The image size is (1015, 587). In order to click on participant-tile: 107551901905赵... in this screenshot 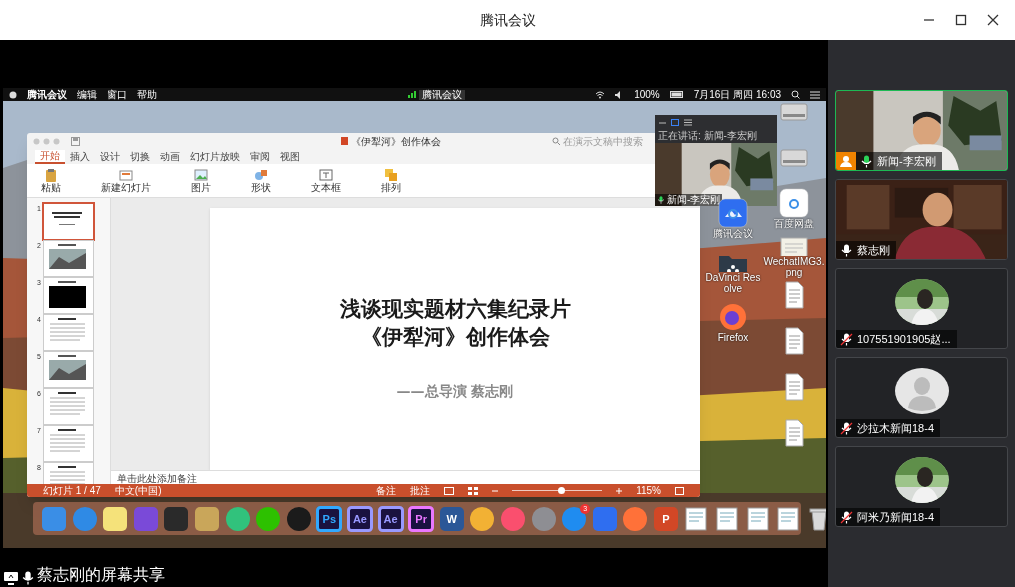, I will do `click(921, 308)`.